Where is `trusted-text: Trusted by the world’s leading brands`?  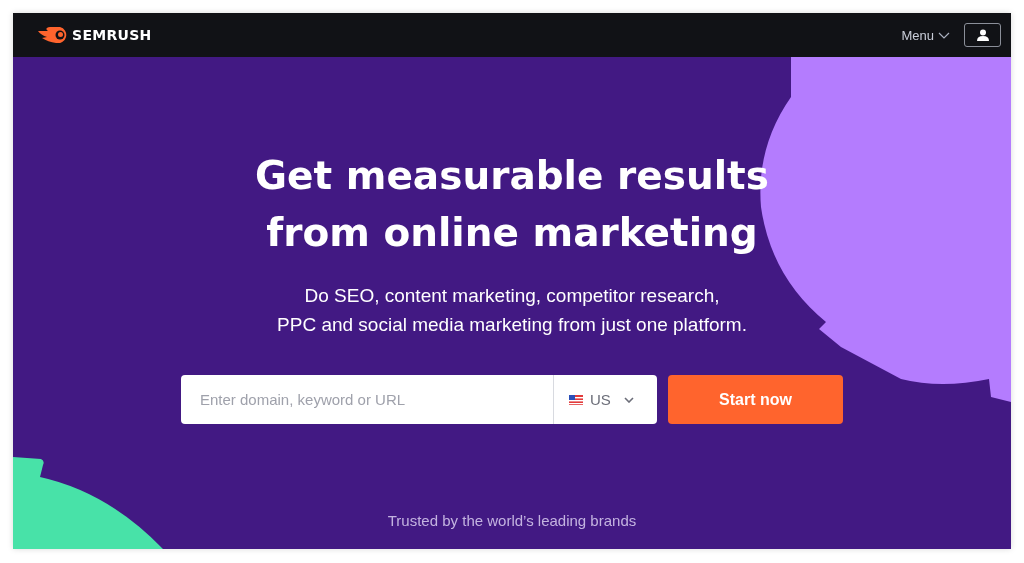 trusted-text: Trusted by the world’s leading brands is located at coordinates (512, 520).